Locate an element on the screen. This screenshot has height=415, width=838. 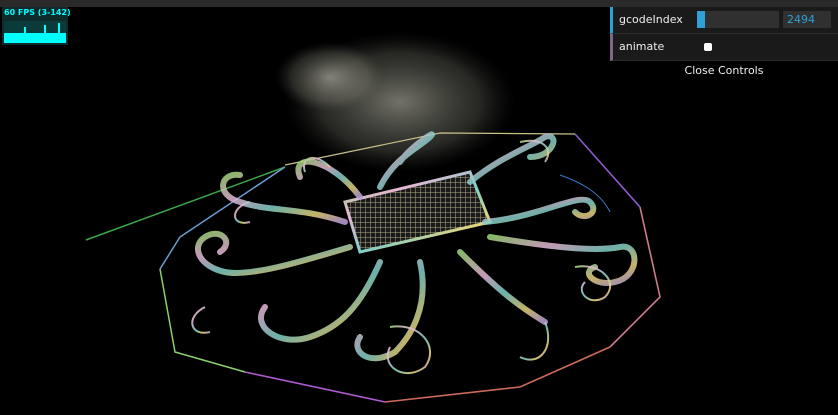
animate-controller: animate is located at coordinates (724, 47).